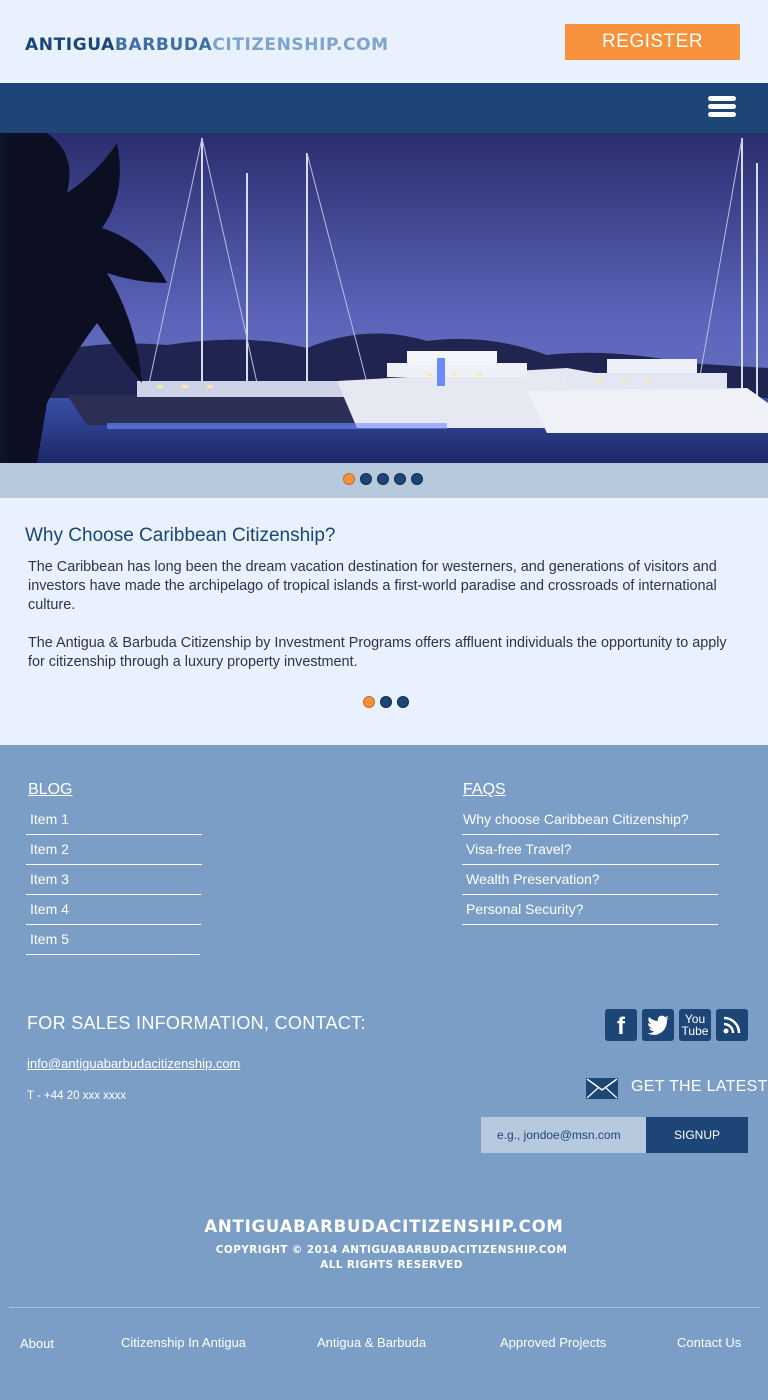 The width and height of the screenshot is (768, 1400). I want to click on rights-reserved-line: ALL RIGHTS RESERVED, so click(391, 1265).